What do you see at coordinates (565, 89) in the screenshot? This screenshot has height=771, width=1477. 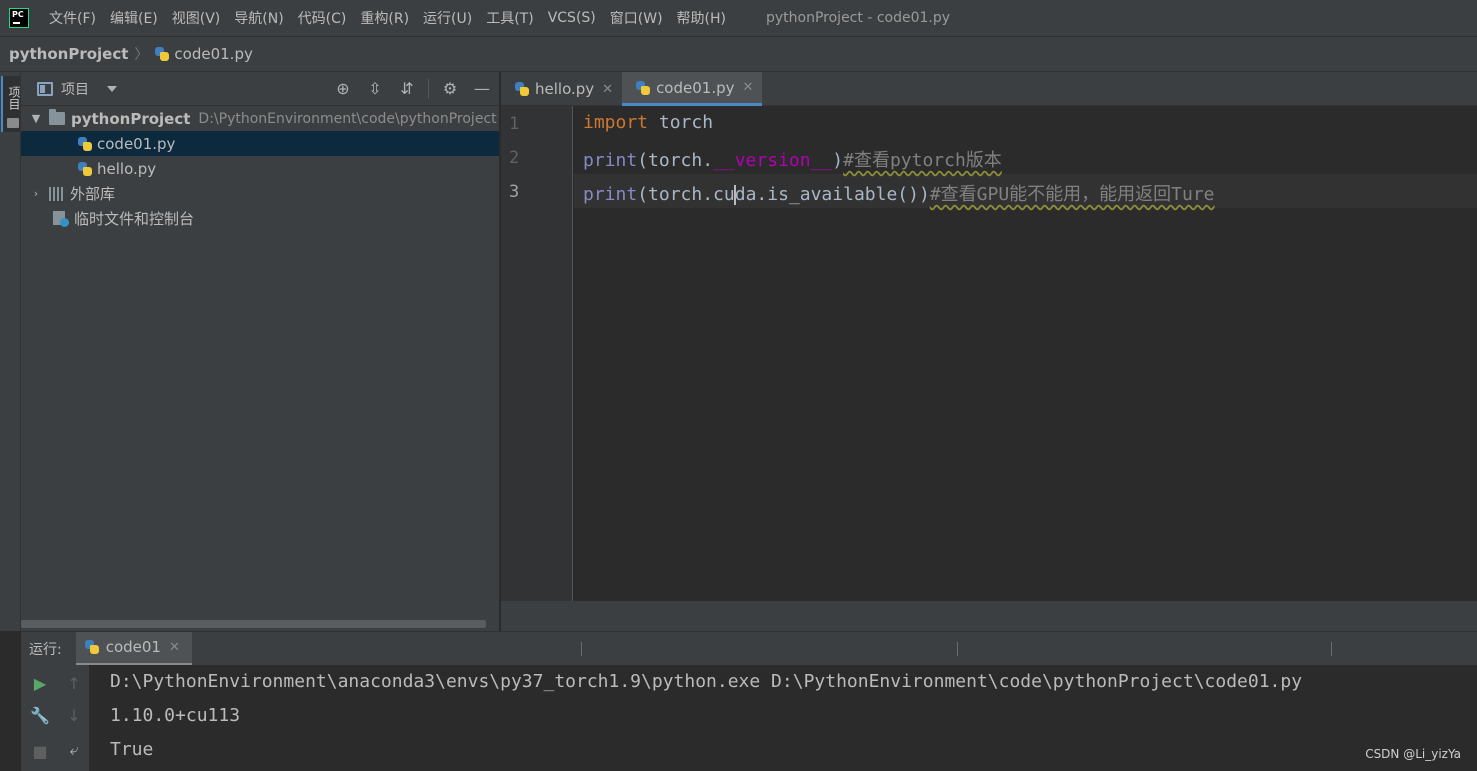 I see `tab-label: hello.py` at bounding box center [565, 89].